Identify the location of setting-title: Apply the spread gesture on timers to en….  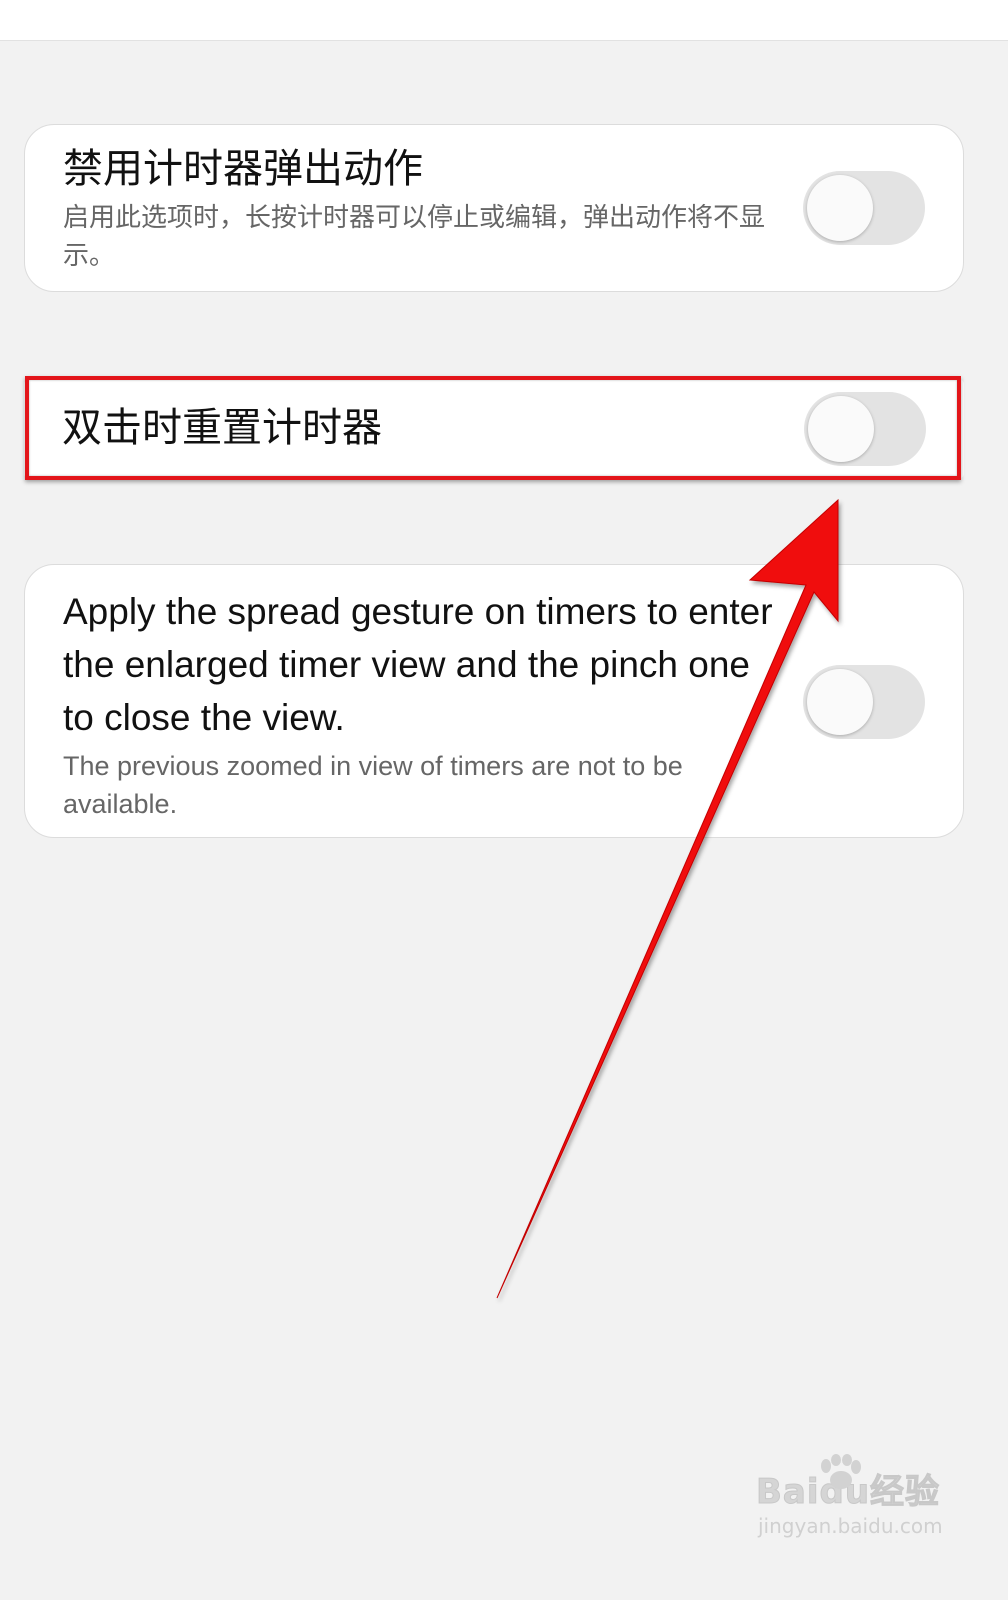
(418, 664).